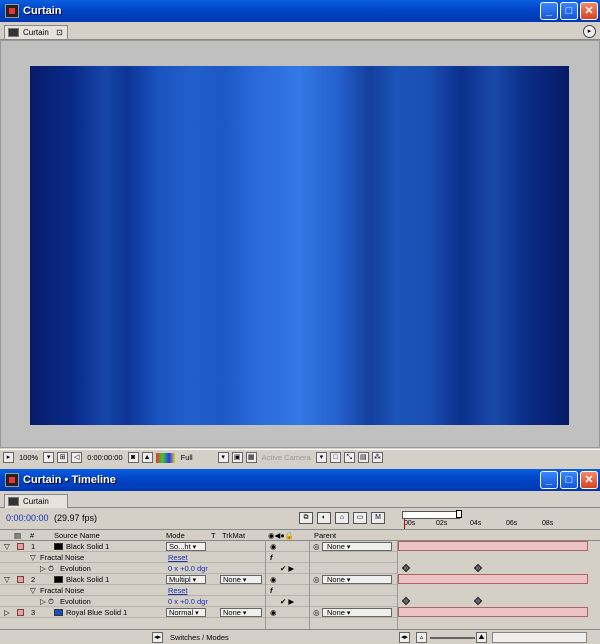 This screenshot has width=600, height=644. What do you see at coordinates (452, 638) in the screenshot?
I see `zoom-slider` at bounding box center [452, 638].